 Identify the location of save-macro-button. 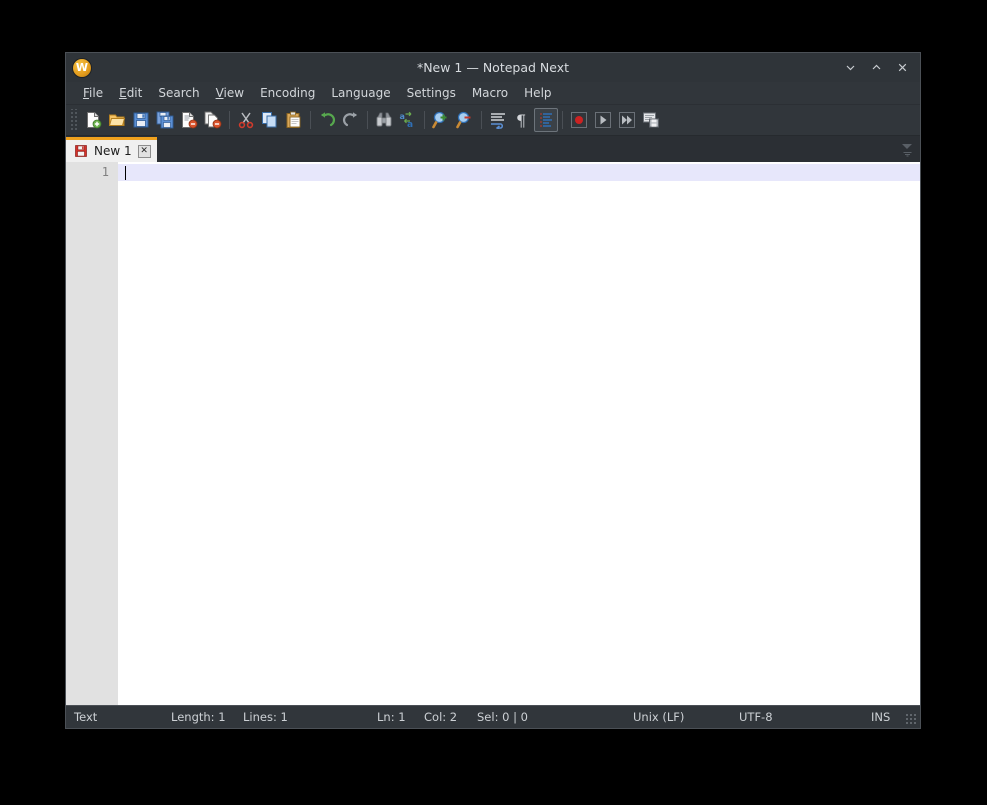
(651, 120).